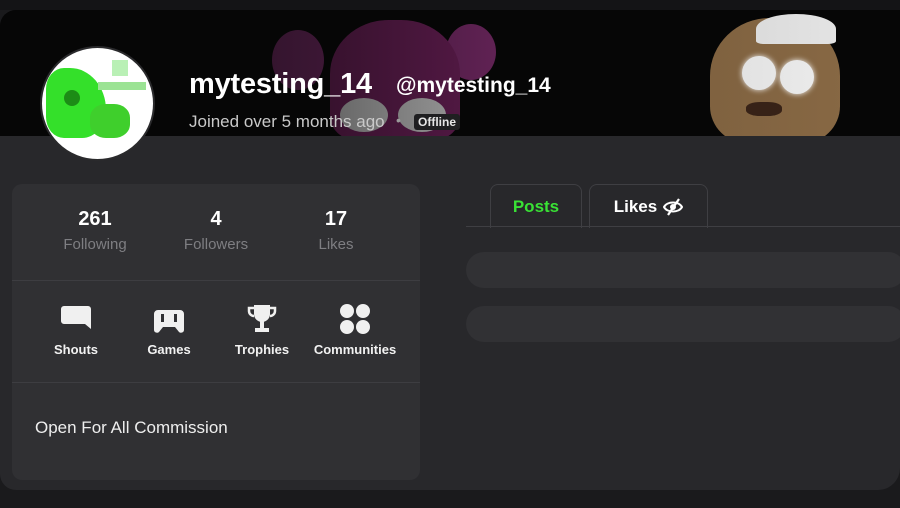 This screenshot has width=900, height=508. I want to click on likes-label: Likes, so click(336, 244).